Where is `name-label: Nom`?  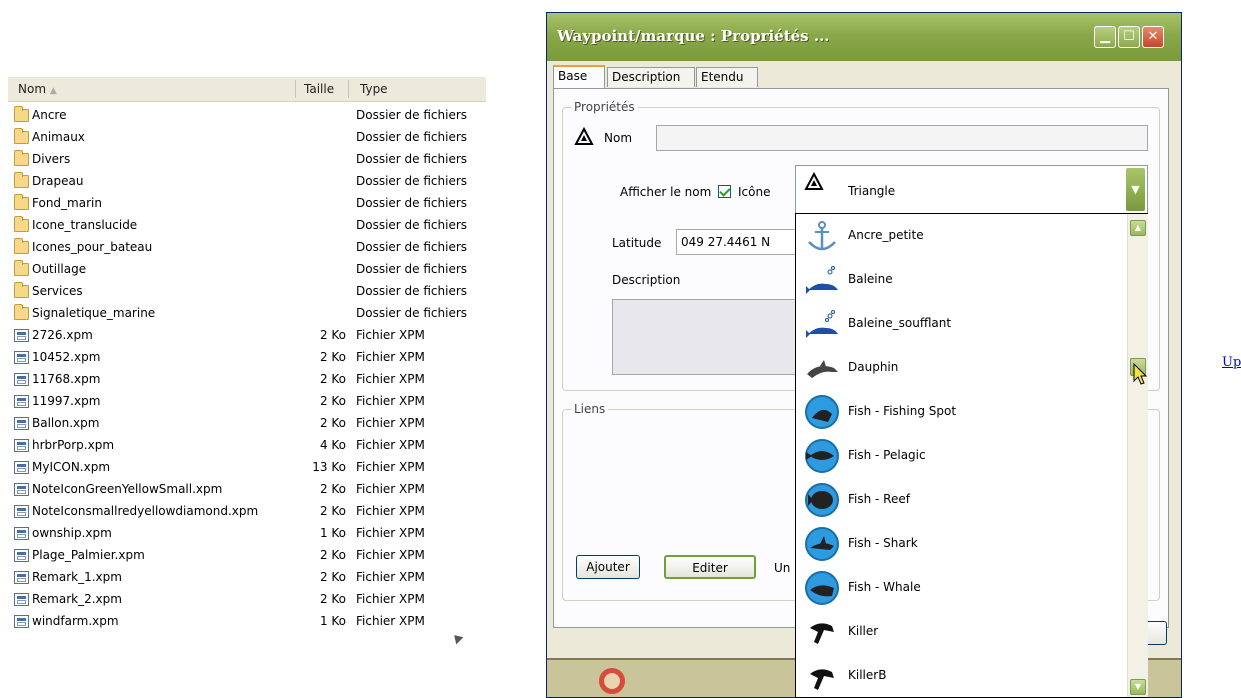 name-label: Nom is located at coordinates (618, 138).